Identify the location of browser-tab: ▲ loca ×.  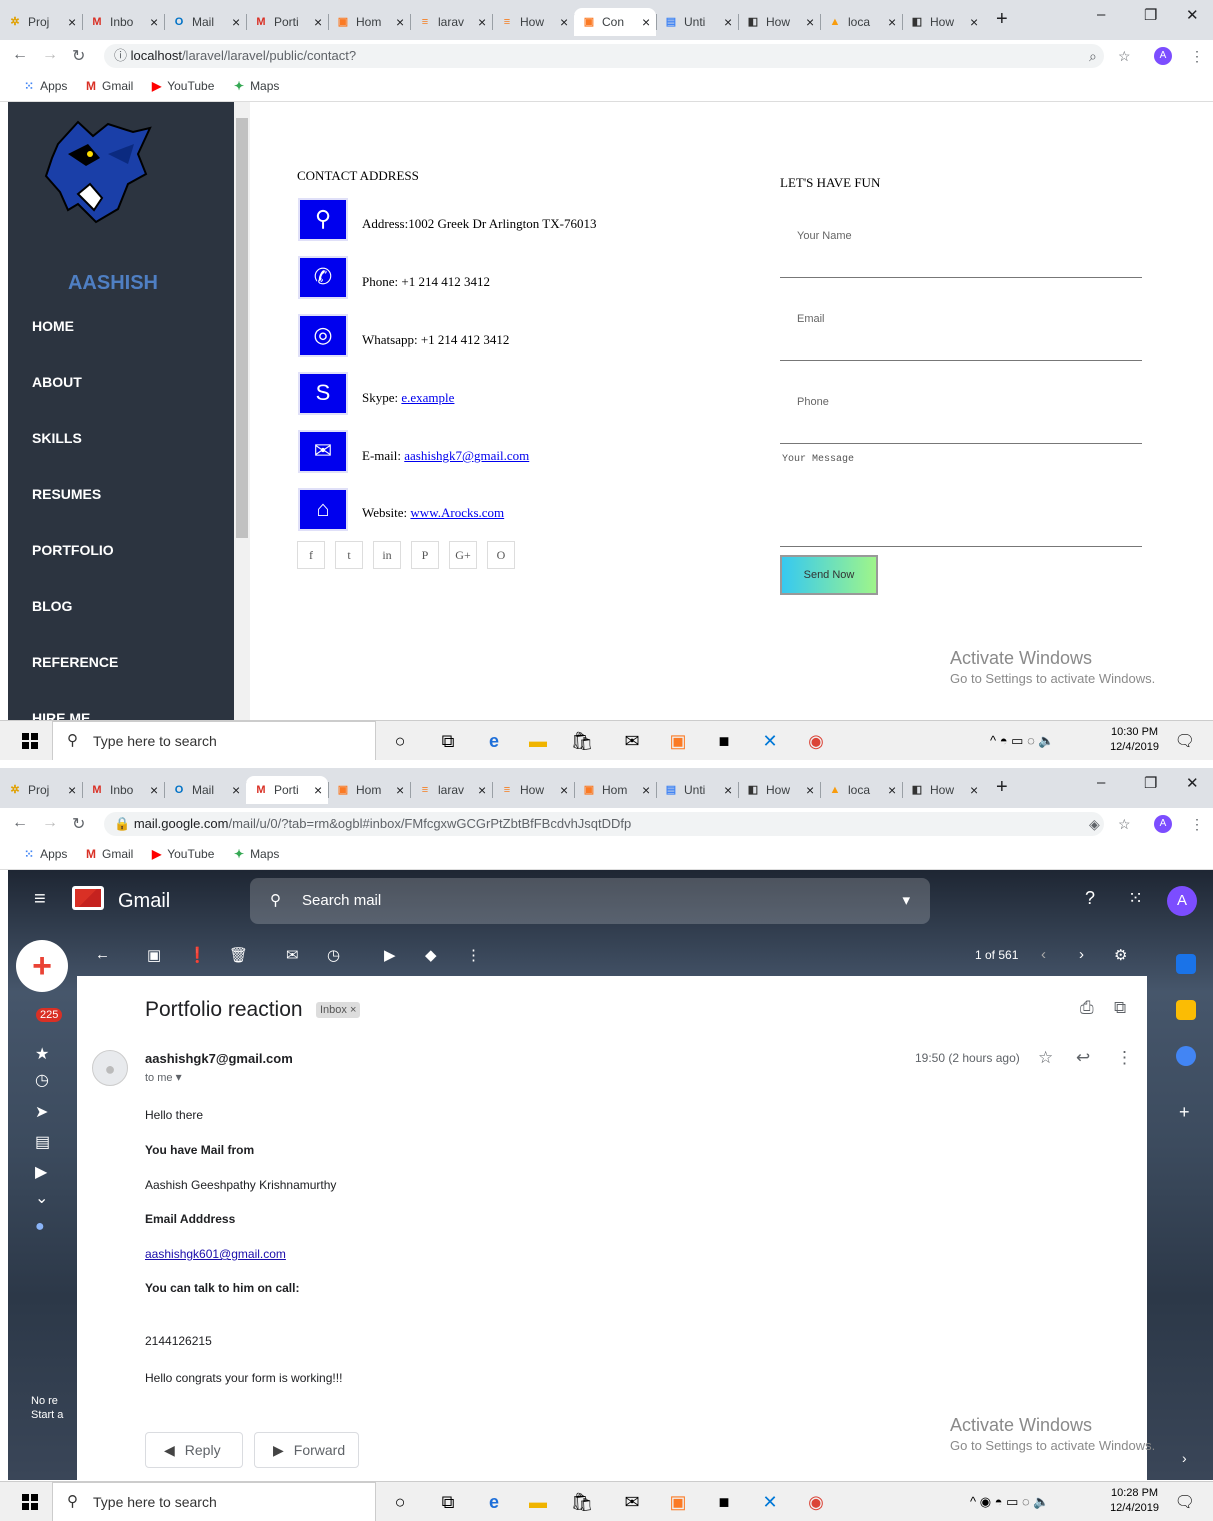
(861, 790).